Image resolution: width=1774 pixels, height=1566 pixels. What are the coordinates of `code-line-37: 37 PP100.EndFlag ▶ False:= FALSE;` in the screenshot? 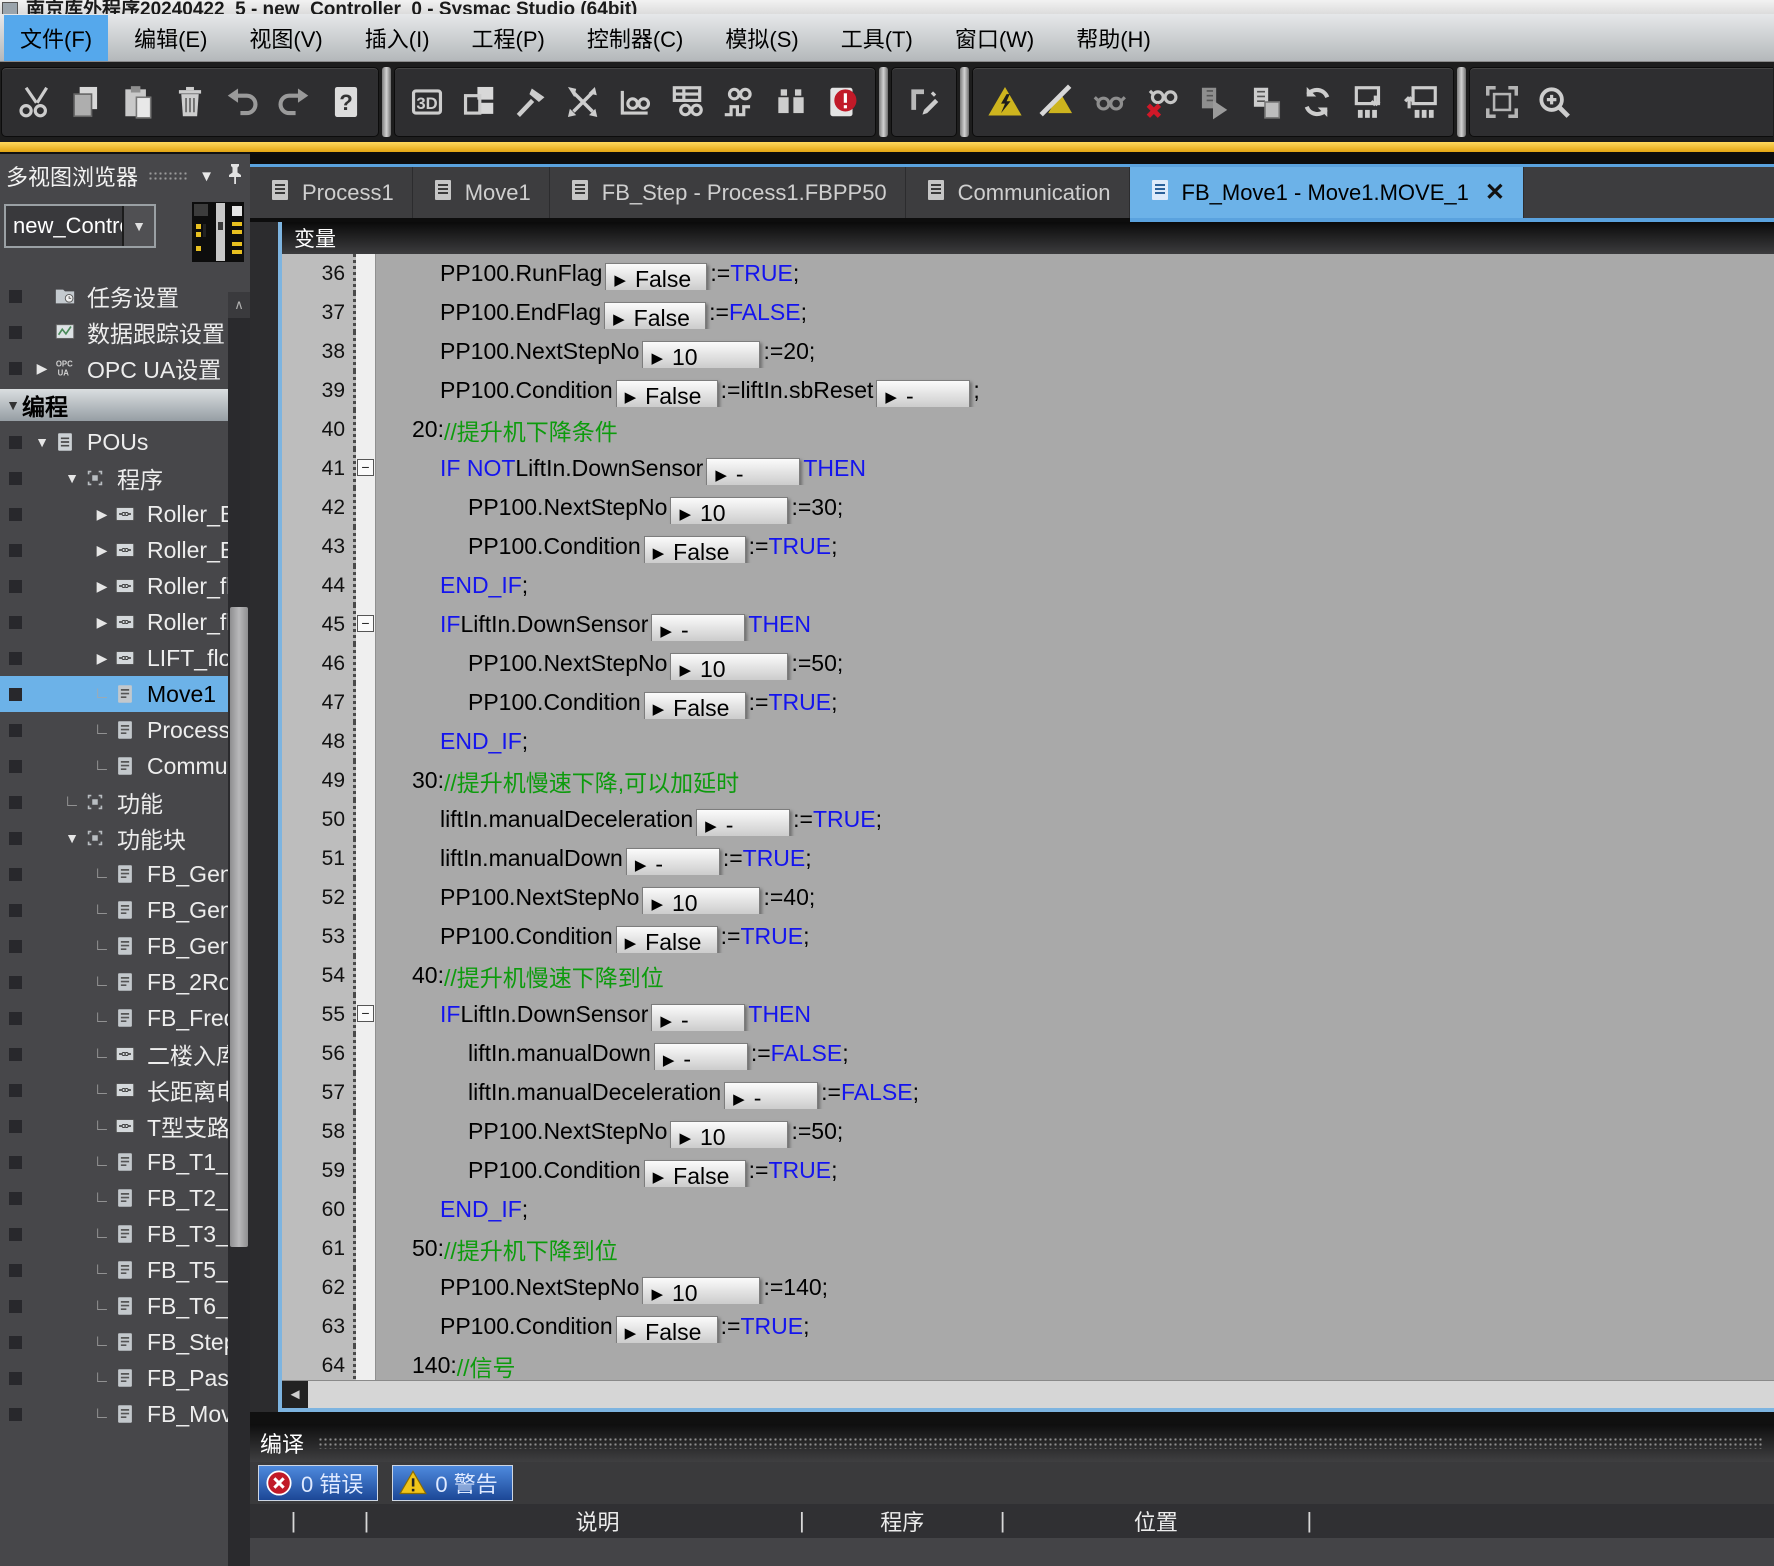 It's located at (1028, 312).